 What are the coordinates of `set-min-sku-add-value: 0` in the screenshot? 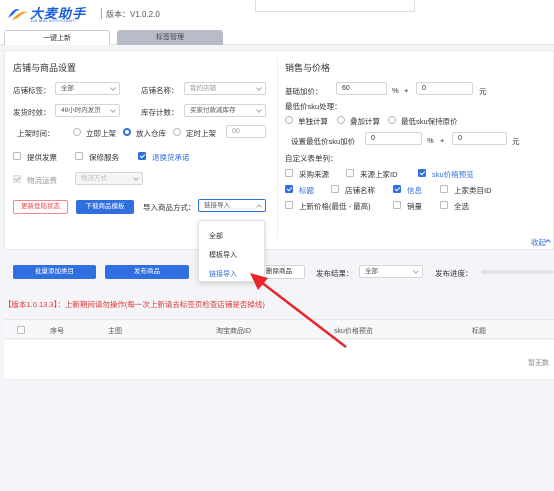 It's located at (460, 138).